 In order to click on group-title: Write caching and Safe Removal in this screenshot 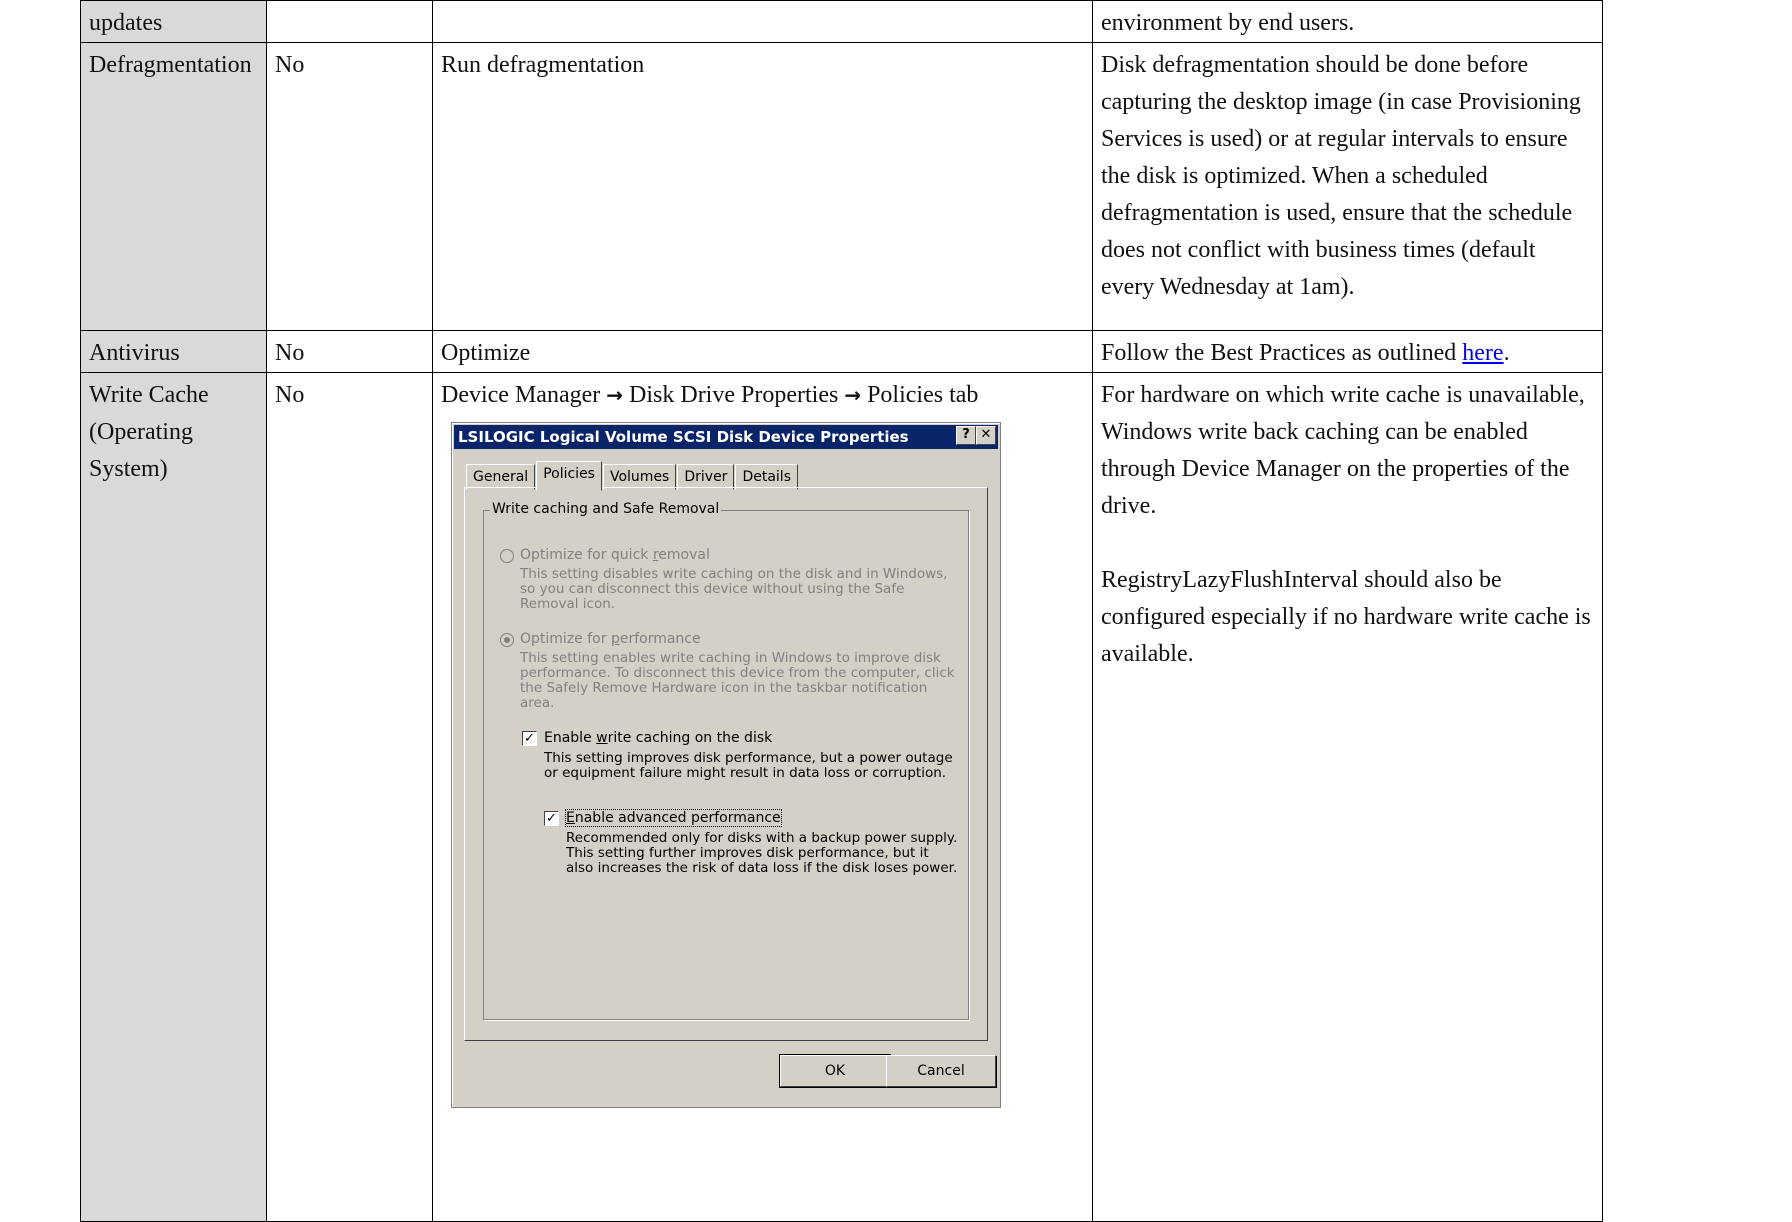, I will do `click(606, 509)`.